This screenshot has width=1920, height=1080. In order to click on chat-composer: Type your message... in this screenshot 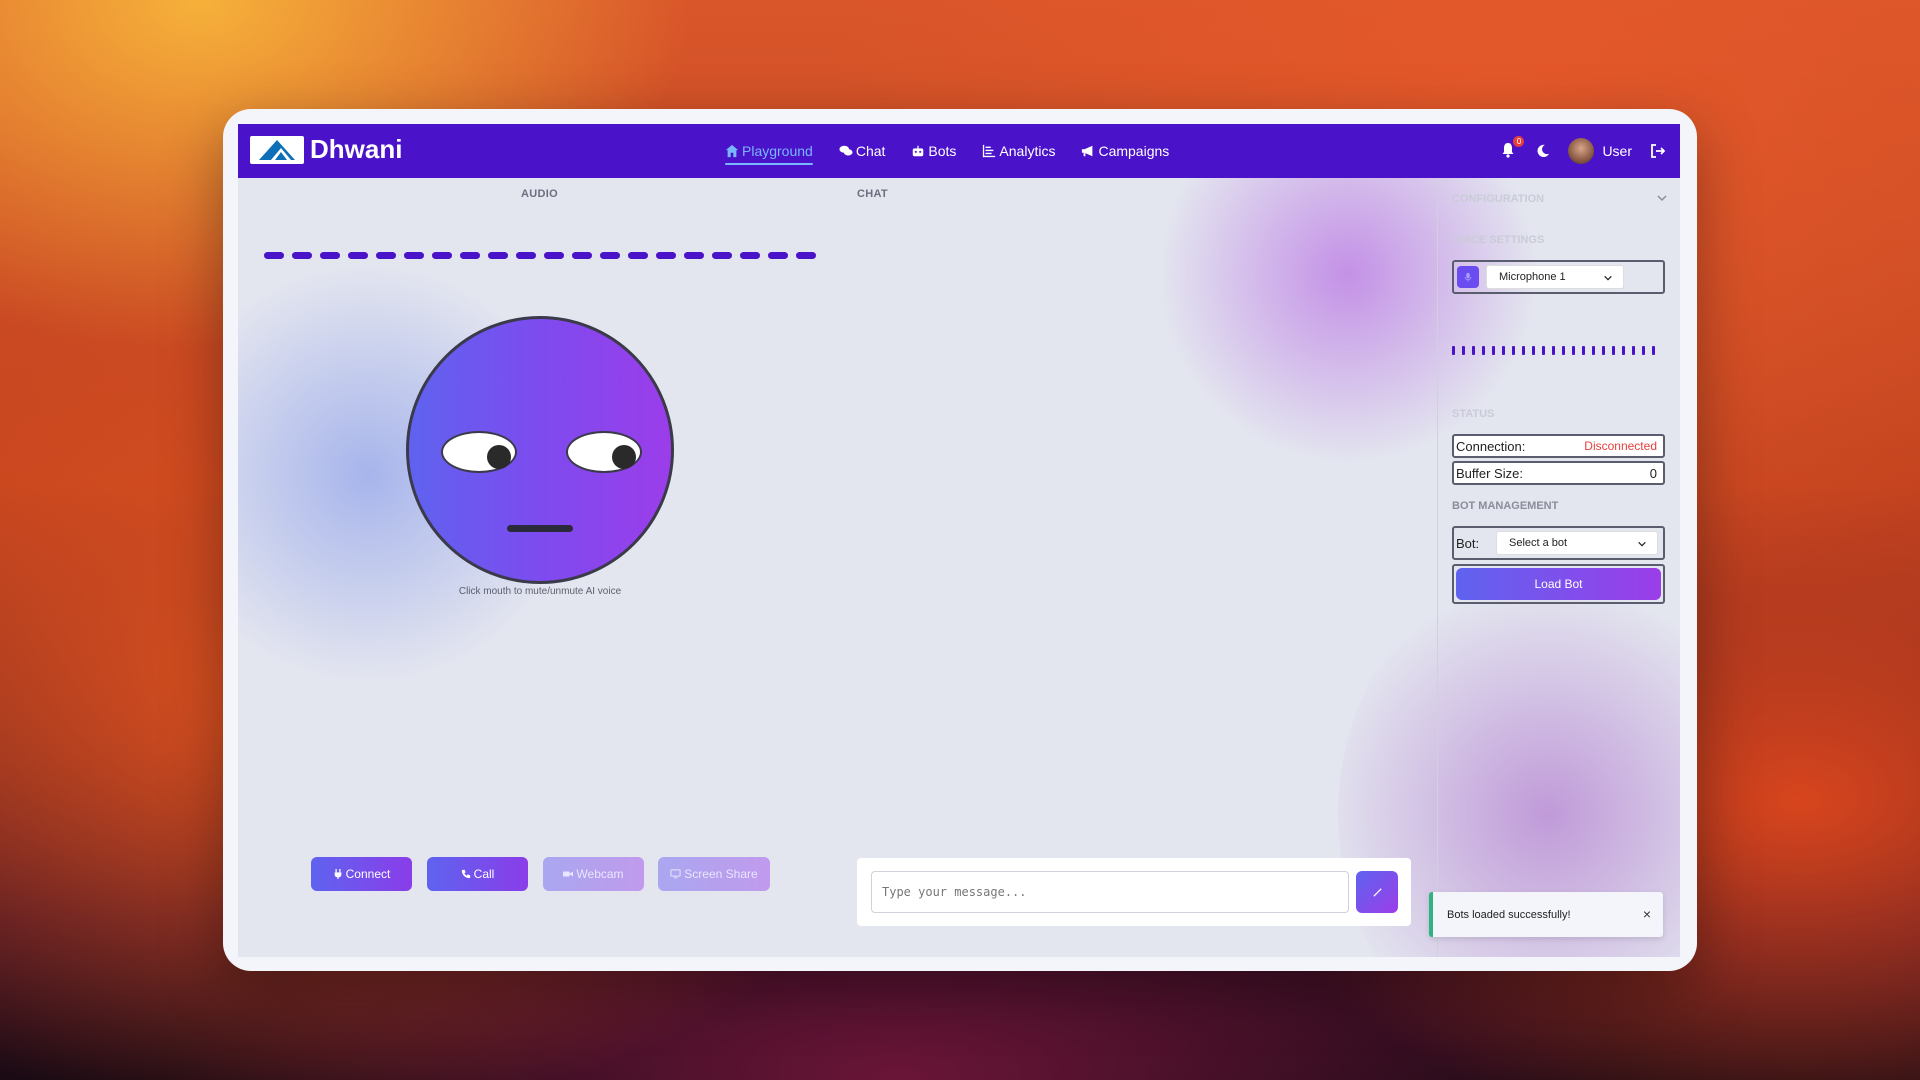, I will do `click(1134, 892)`.